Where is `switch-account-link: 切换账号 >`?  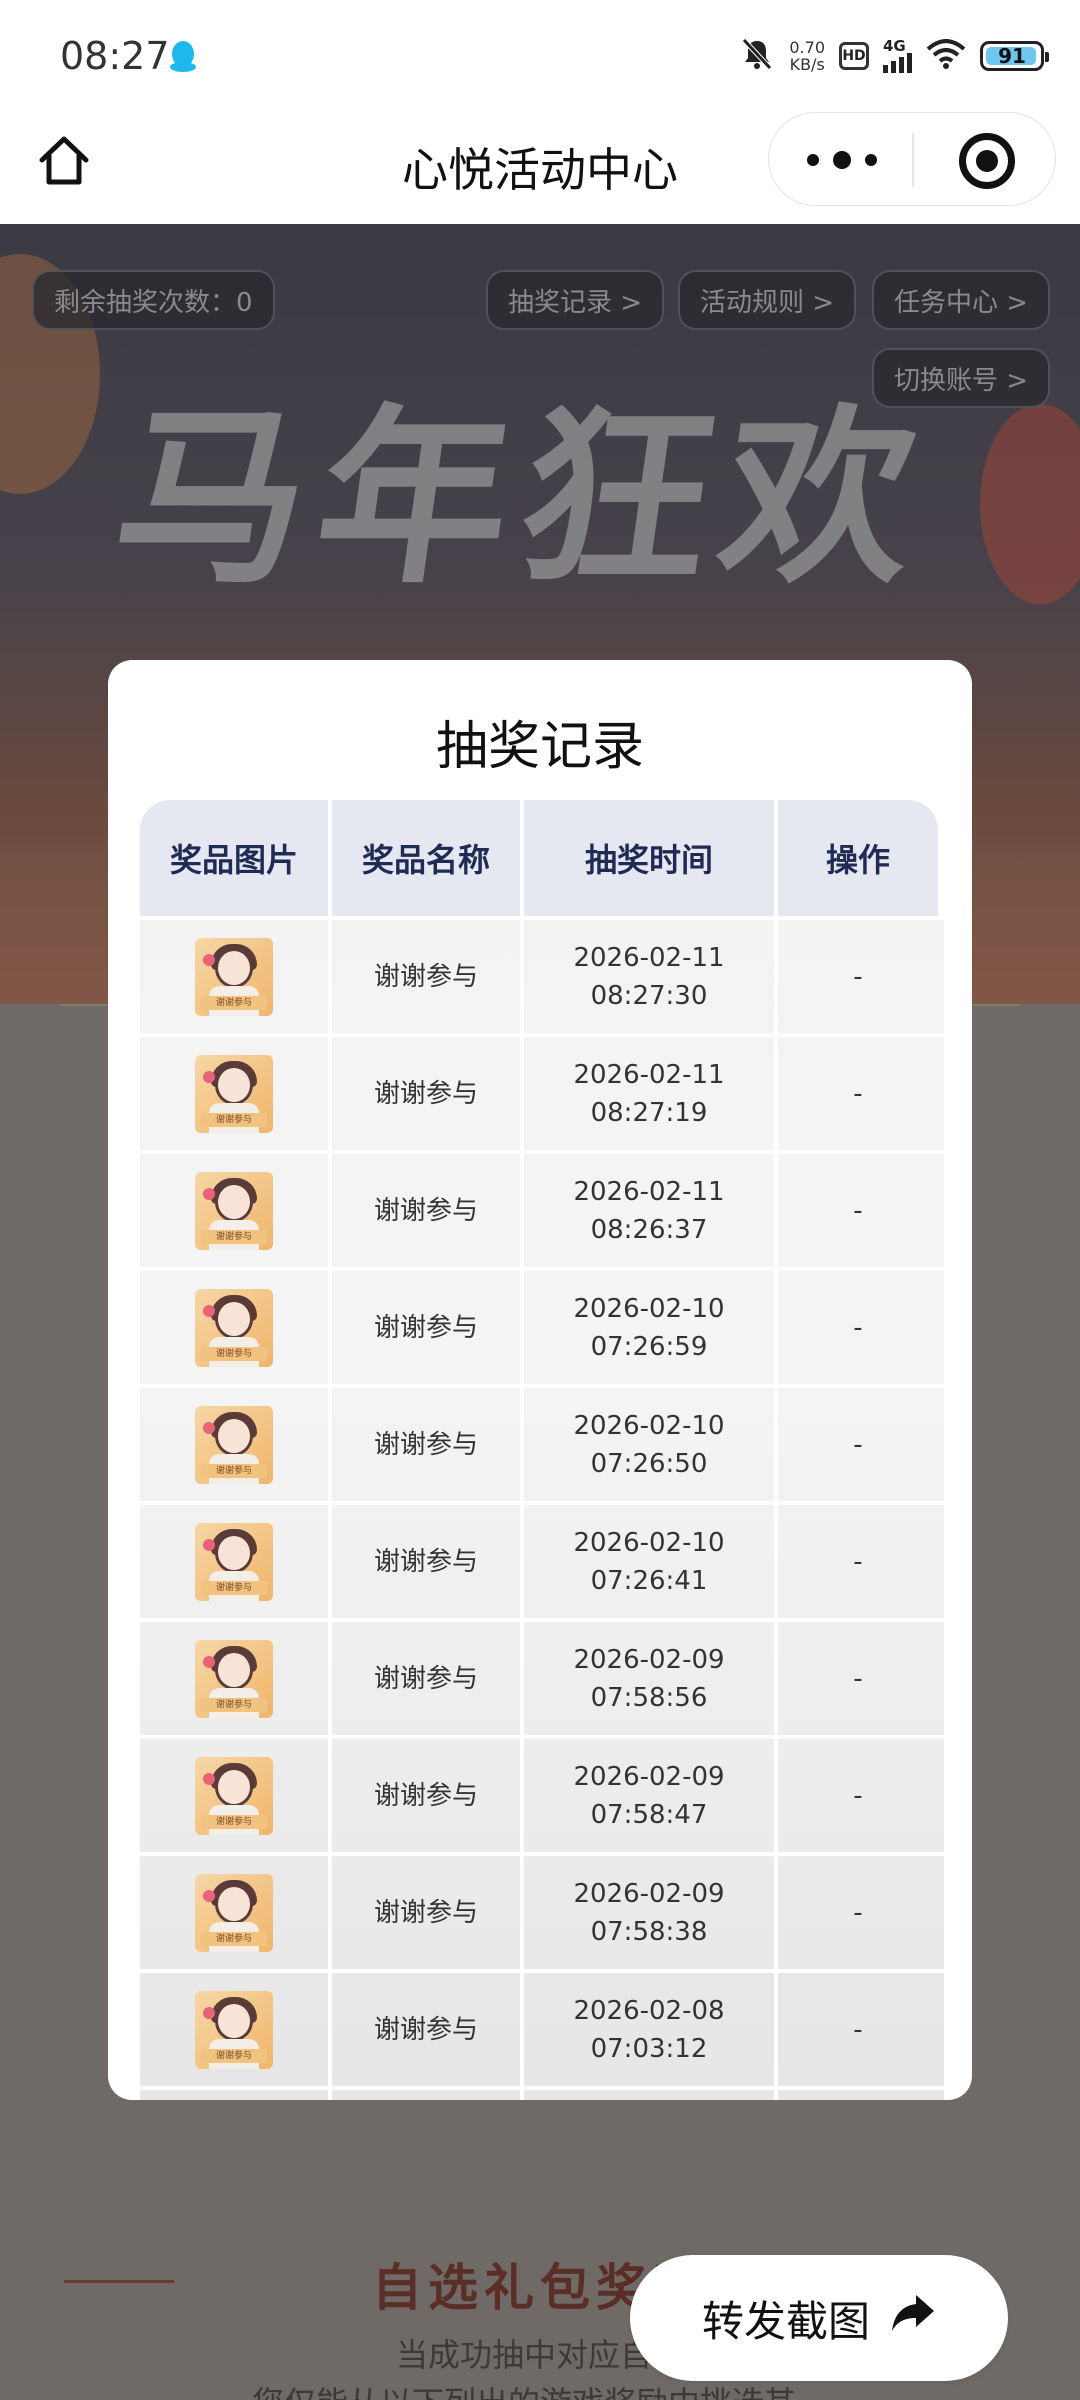 switch-account-link: 切换账号 > is located at coordinates (961, 378).